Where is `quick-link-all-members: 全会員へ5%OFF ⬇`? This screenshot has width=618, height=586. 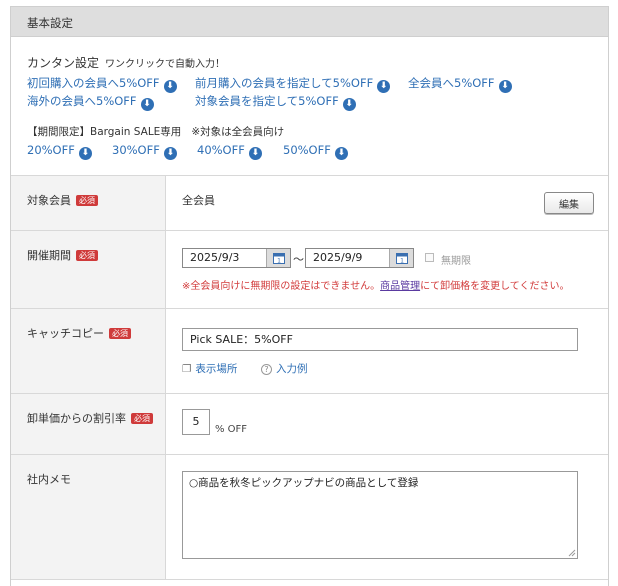 quick-link-all-members: 全会員へ5%OFF ⬇ is located at coordinates (460, 84).